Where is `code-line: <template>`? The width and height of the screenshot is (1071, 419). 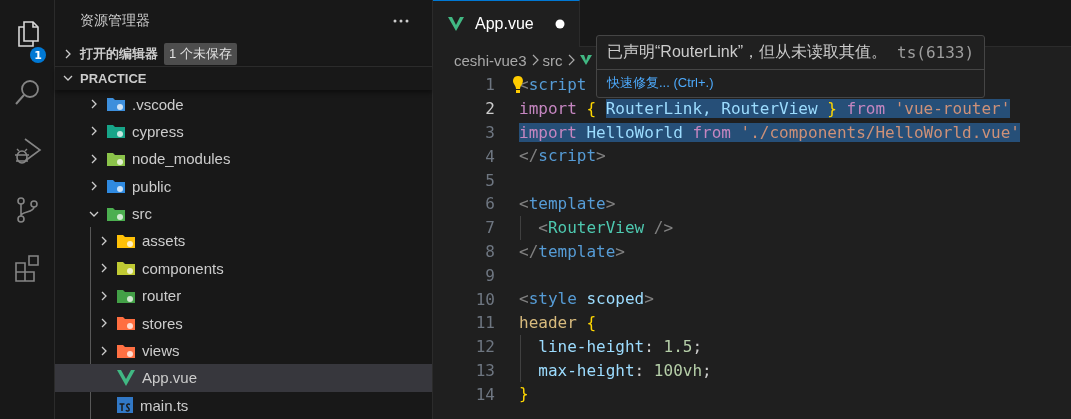
code-line: <template> is located at coordinates (567, 204).